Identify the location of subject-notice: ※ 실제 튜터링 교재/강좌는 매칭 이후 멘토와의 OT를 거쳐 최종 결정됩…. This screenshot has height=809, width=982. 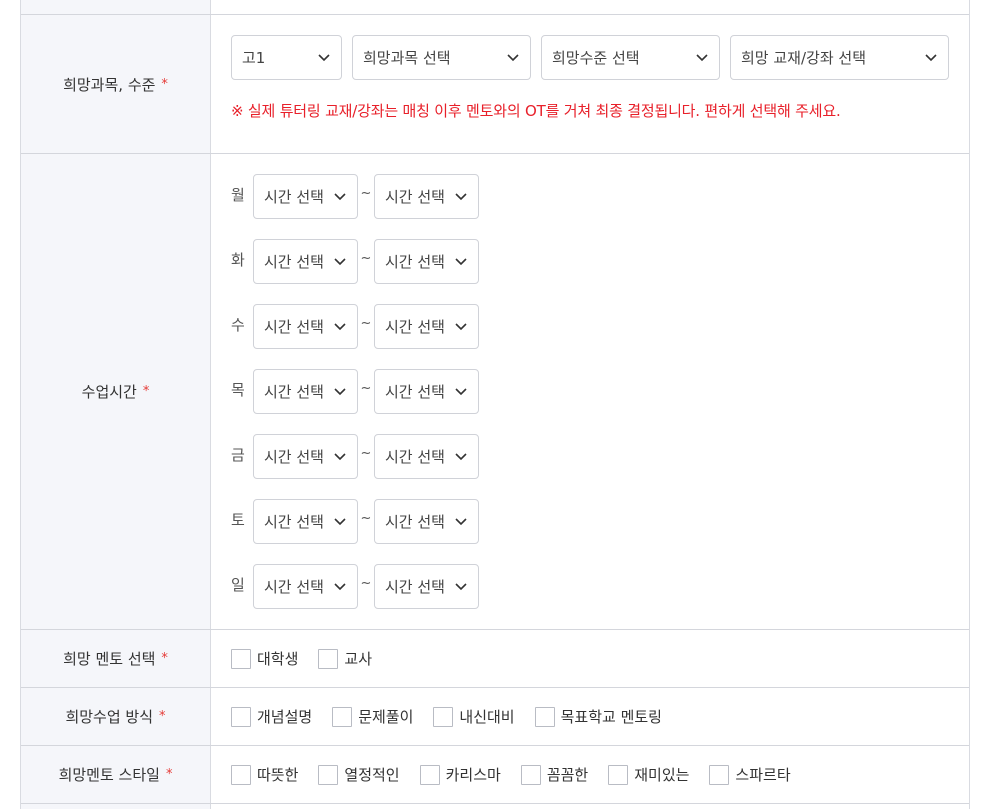
(536, 111).